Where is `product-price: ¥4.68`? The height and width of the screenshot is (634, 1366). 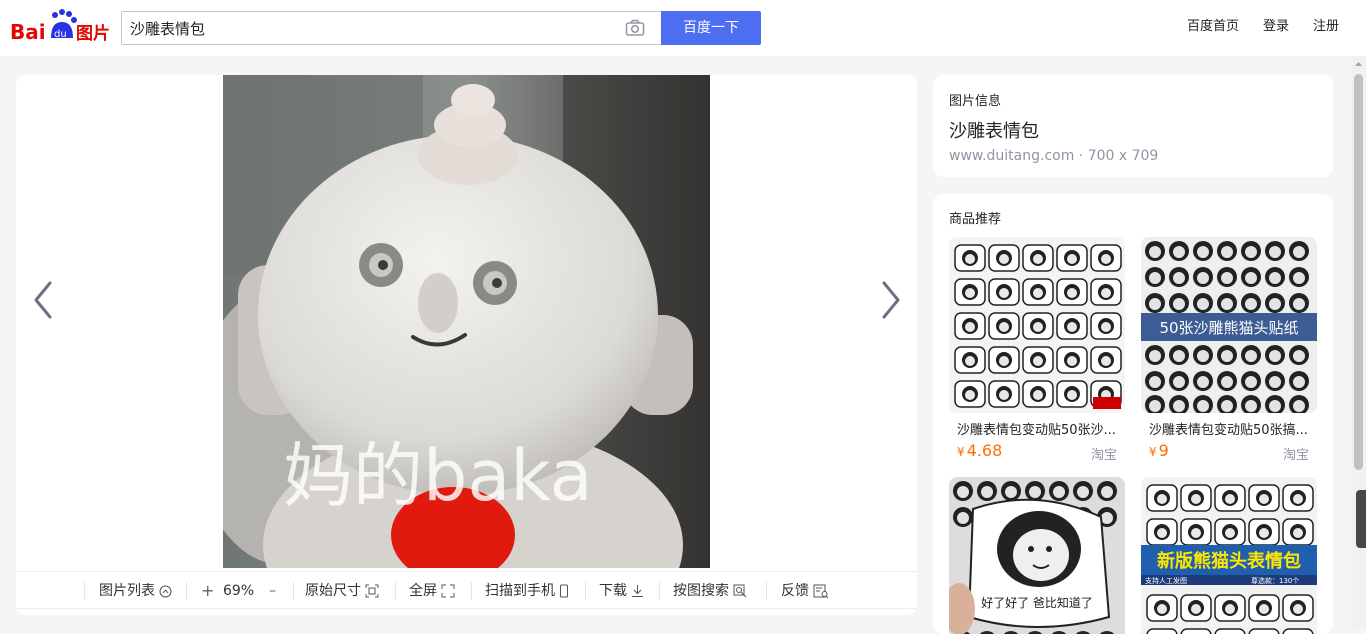 product-price: ¥4.68 is located at coordinates (979, 450).